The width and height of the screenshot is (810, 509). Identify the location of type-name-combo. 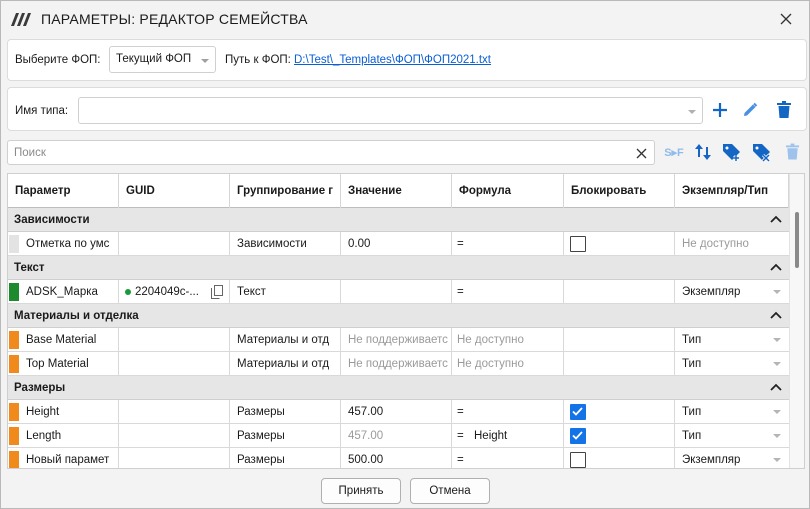
(390, 110).